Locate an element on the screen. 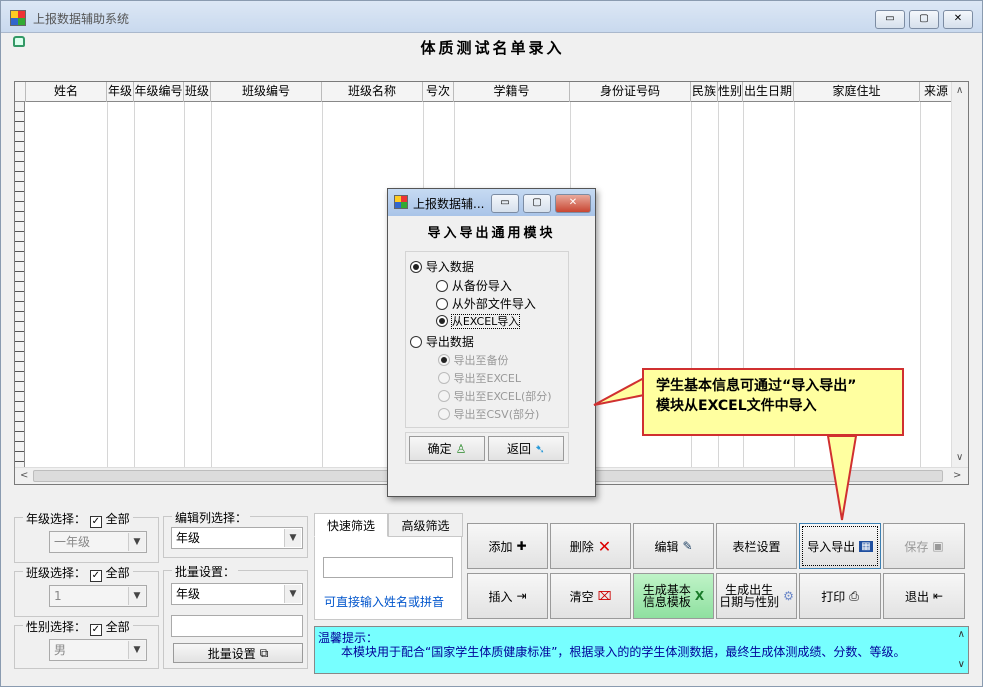 Image resolution: width=983 pixels, height=687 pixels. radio-import-file is located at coordinates (442, 304).